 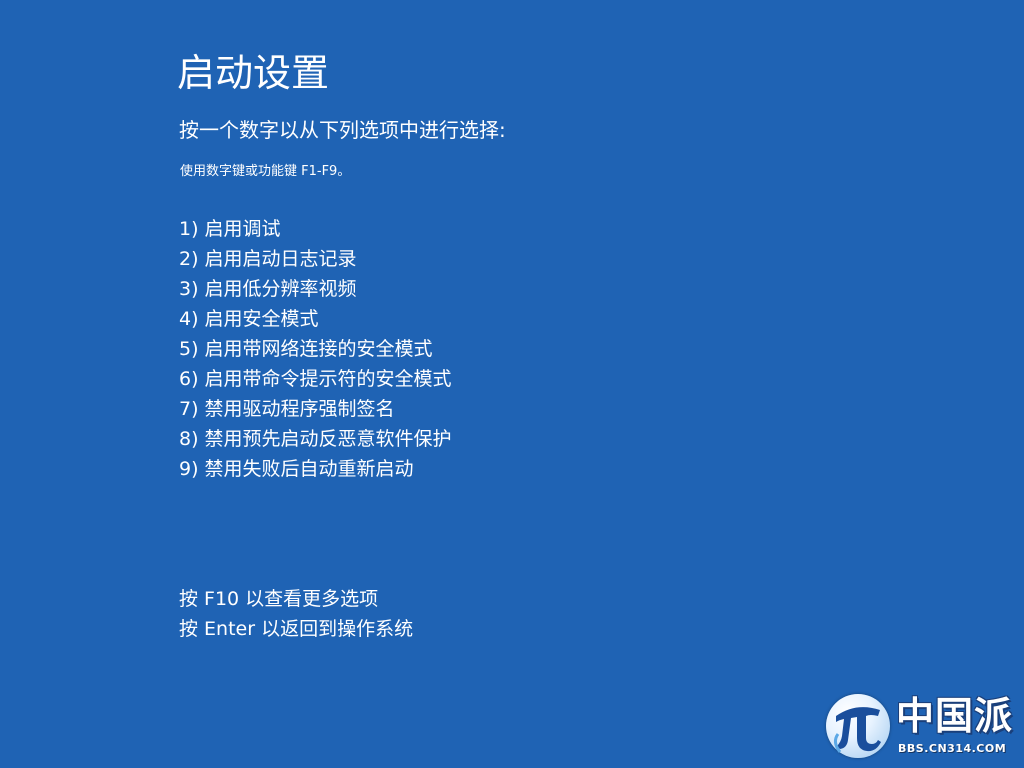 I want to click on footer-instructions: 按 F10 以查看更多选项 按 Enter 以返回到操作系统, so click(x=296, y=614).